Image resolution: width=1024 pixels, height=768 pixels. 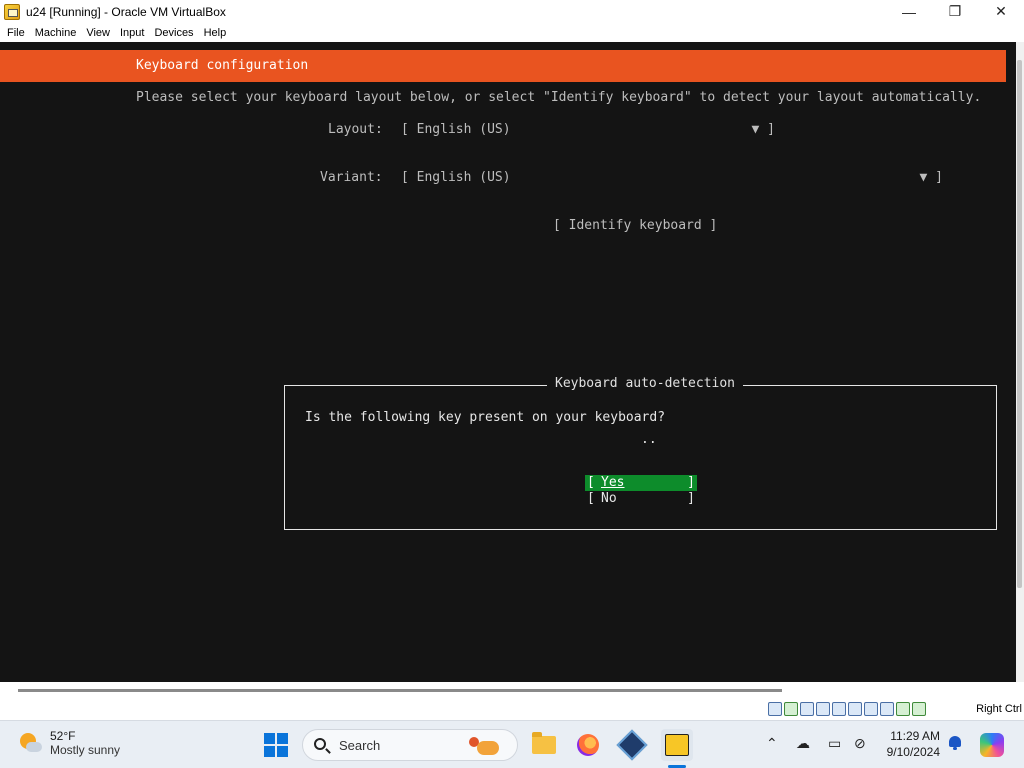 I want to click on installer-header-title: Keyboard configuration, so click(x=222, y=65).